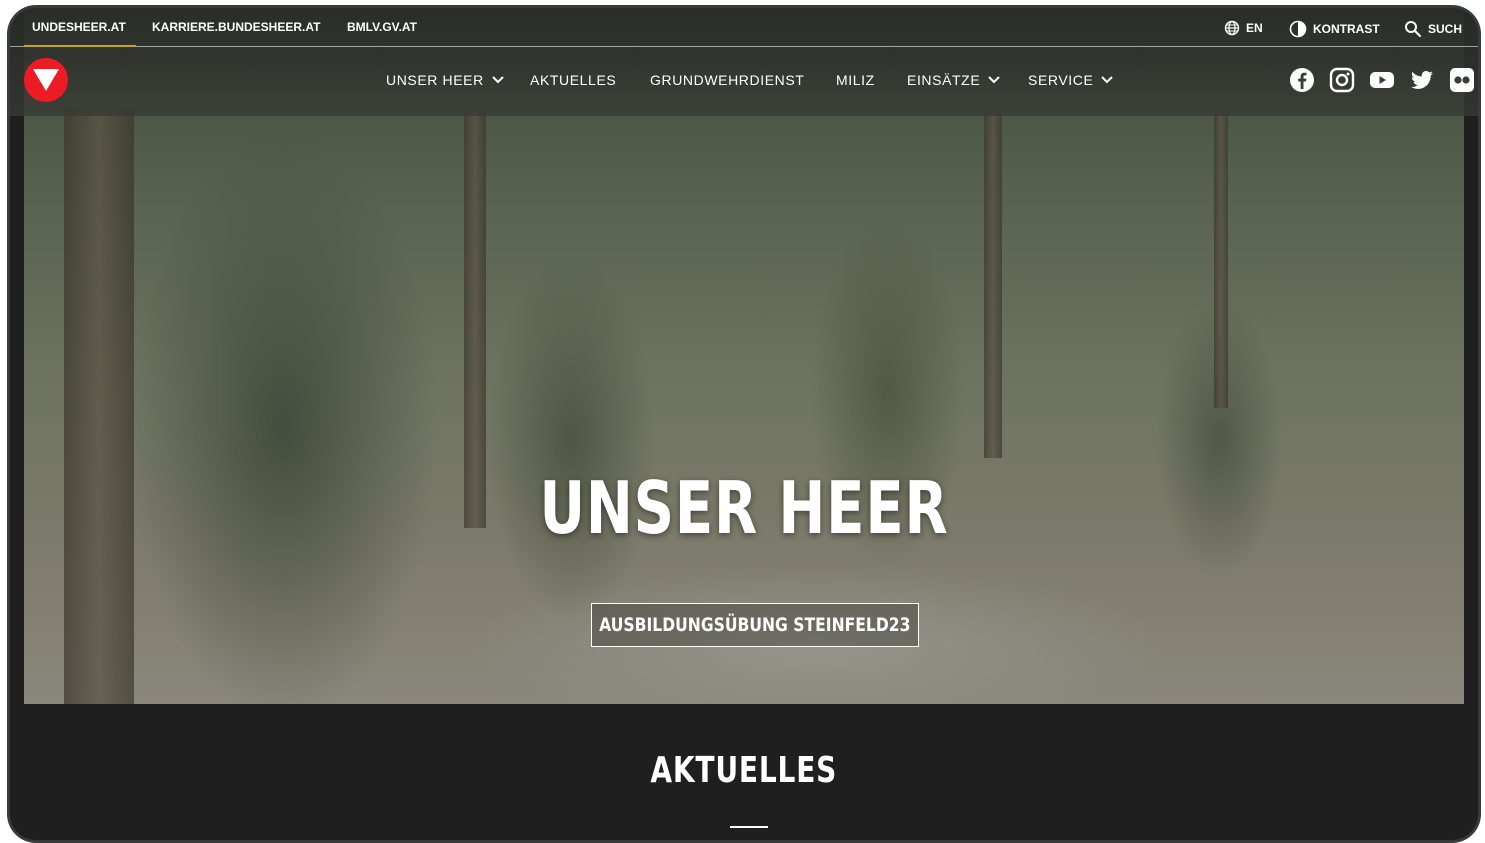  What do you see at coordinates (1243, 28) in the screenshot?
I see `language-switch: EN` at bounding box center [1243, 28].